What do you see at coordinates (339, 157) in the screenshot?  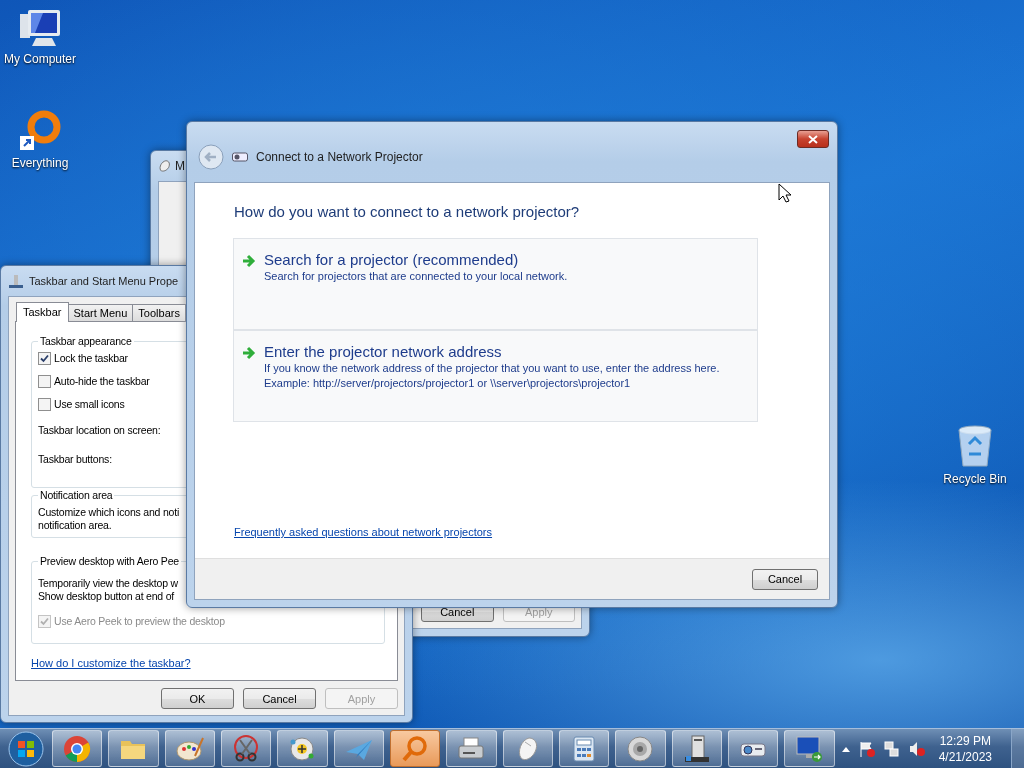 I see `dialog-title: Connect to a Network Projector` at bounding box center [339, 157].